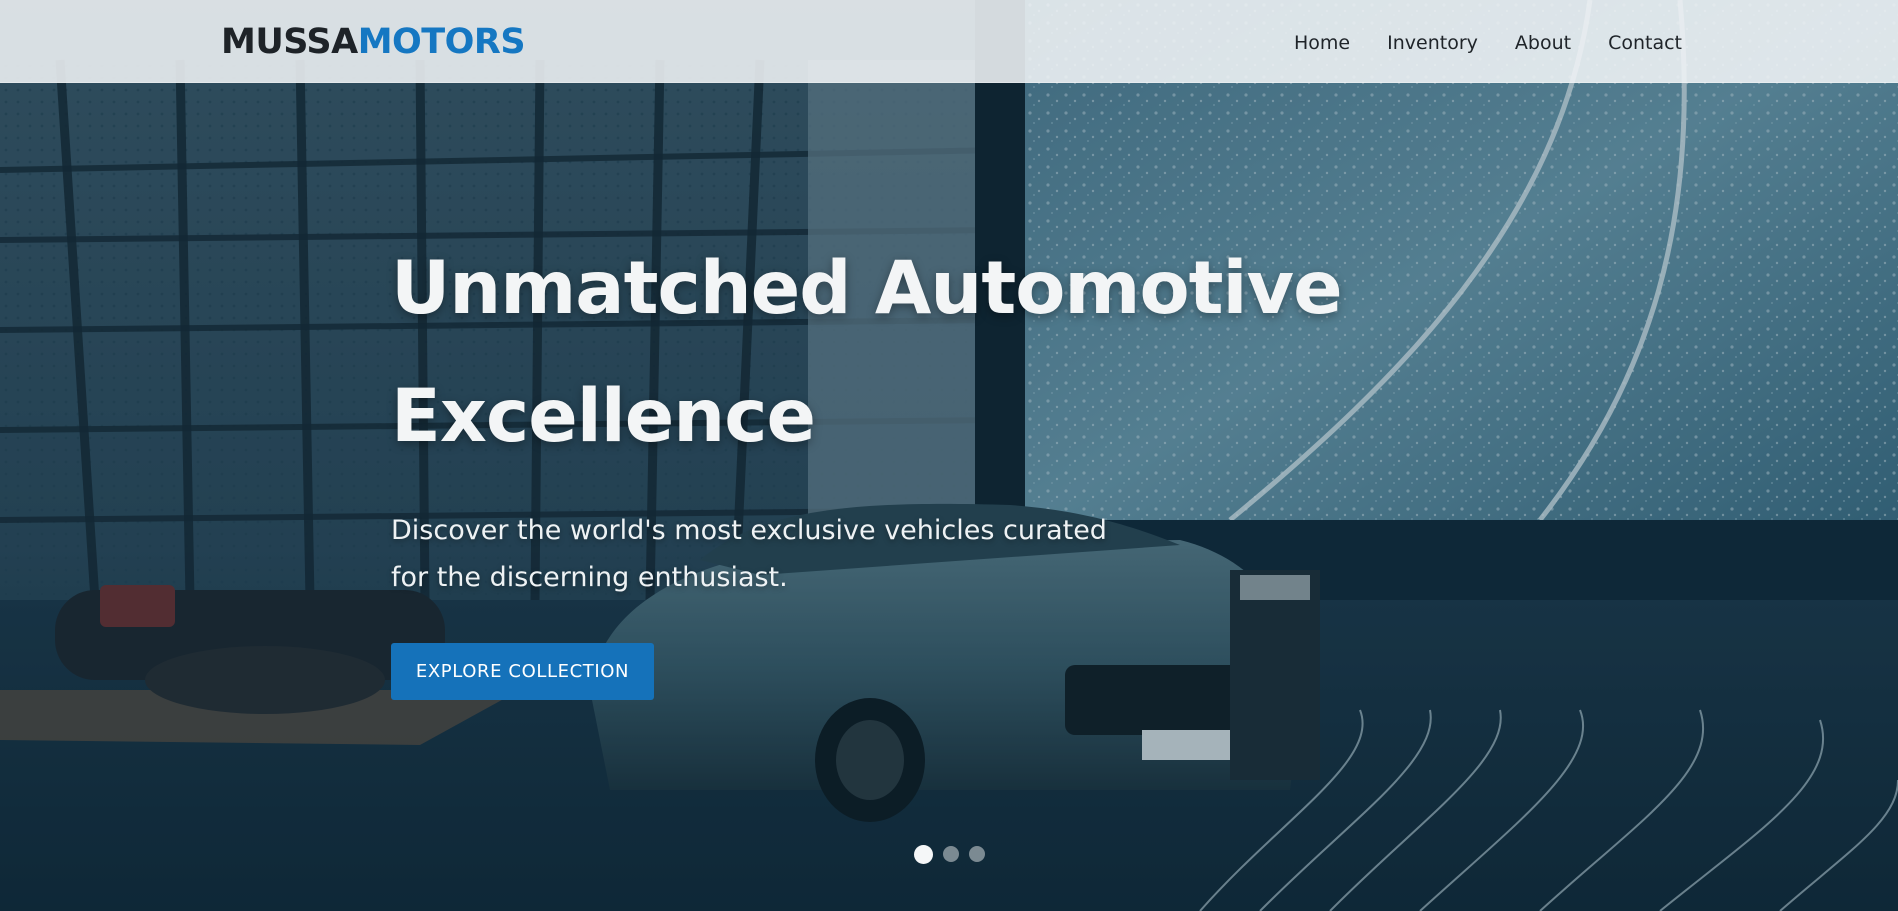 The image size is (1898, 911). What do you see at coordinates (1488, 43) in the screenshot?
I see `main-nav: Home Inventory About Contact` at bounding box center [1488, 43].